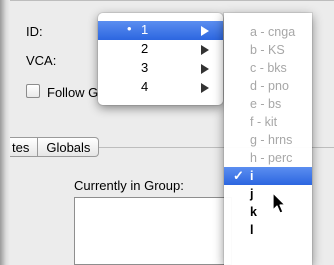 This screenshot has width=334, height=265. What do you see at coordinates (69, 147) in the screenshot?
I see `tab-globals: Globals` at bounding box center [69, 147].